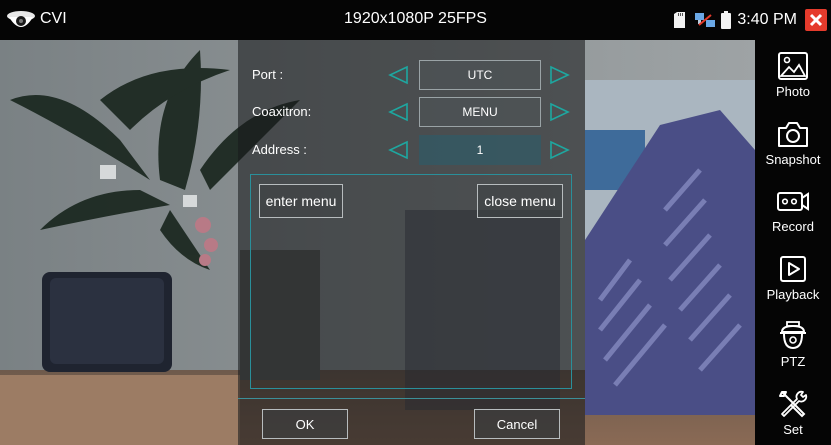 The image size is (831, 445). What do you see at coordinates (767, 19) in the screenshot?
I see `clock: 3:40 PM` at bounding box center [767, 19].